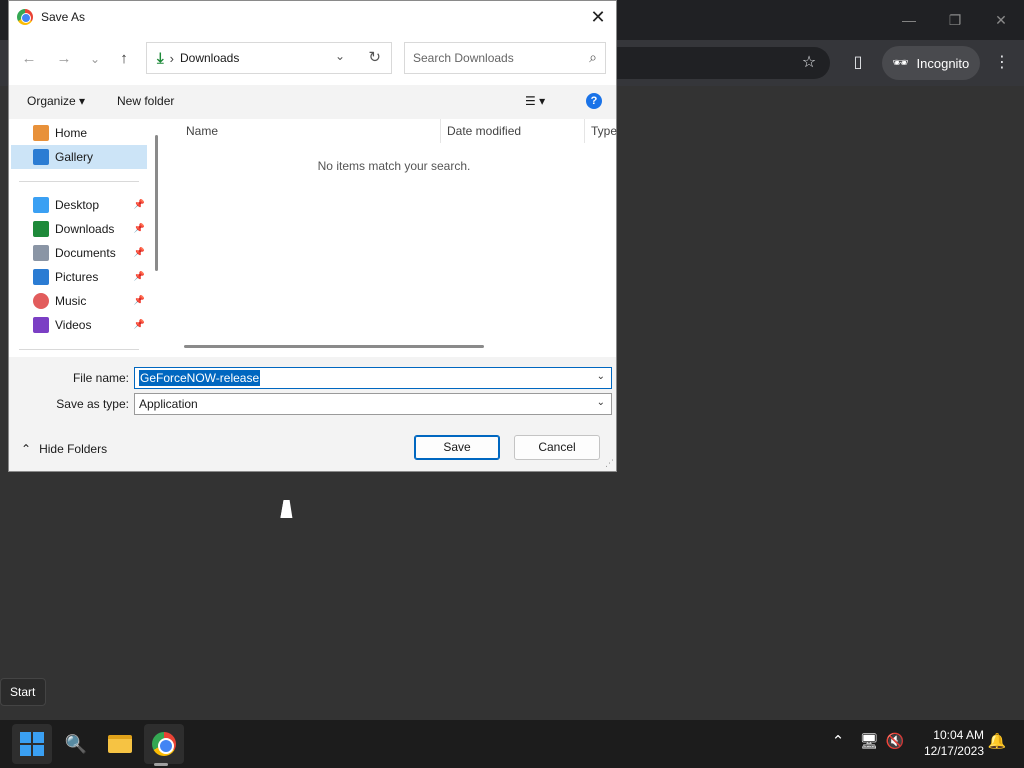  Describe the element at coordinates (56, 101) in the screenshot. I see `organize-button: Organize ▾` at that location.